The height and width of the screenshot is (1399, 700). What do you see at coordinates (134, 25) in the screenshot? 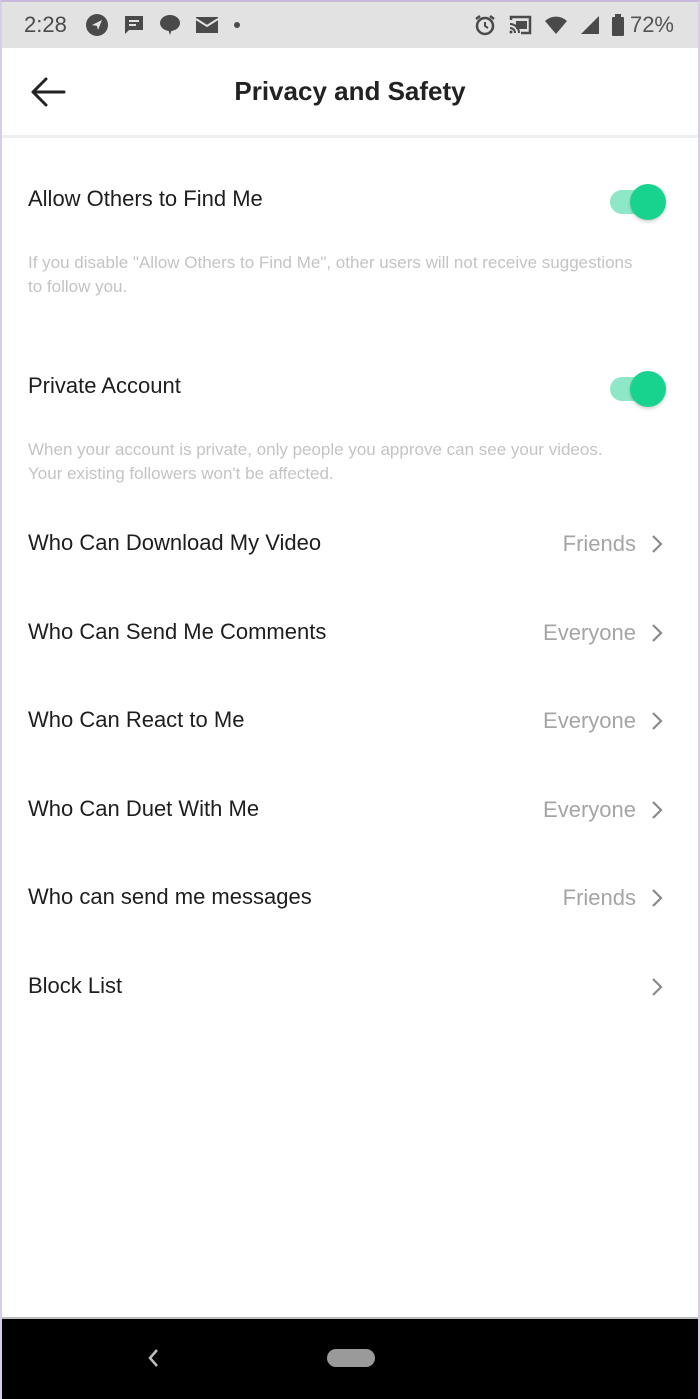
I see `message-icon` at bounding box center [134, 25].